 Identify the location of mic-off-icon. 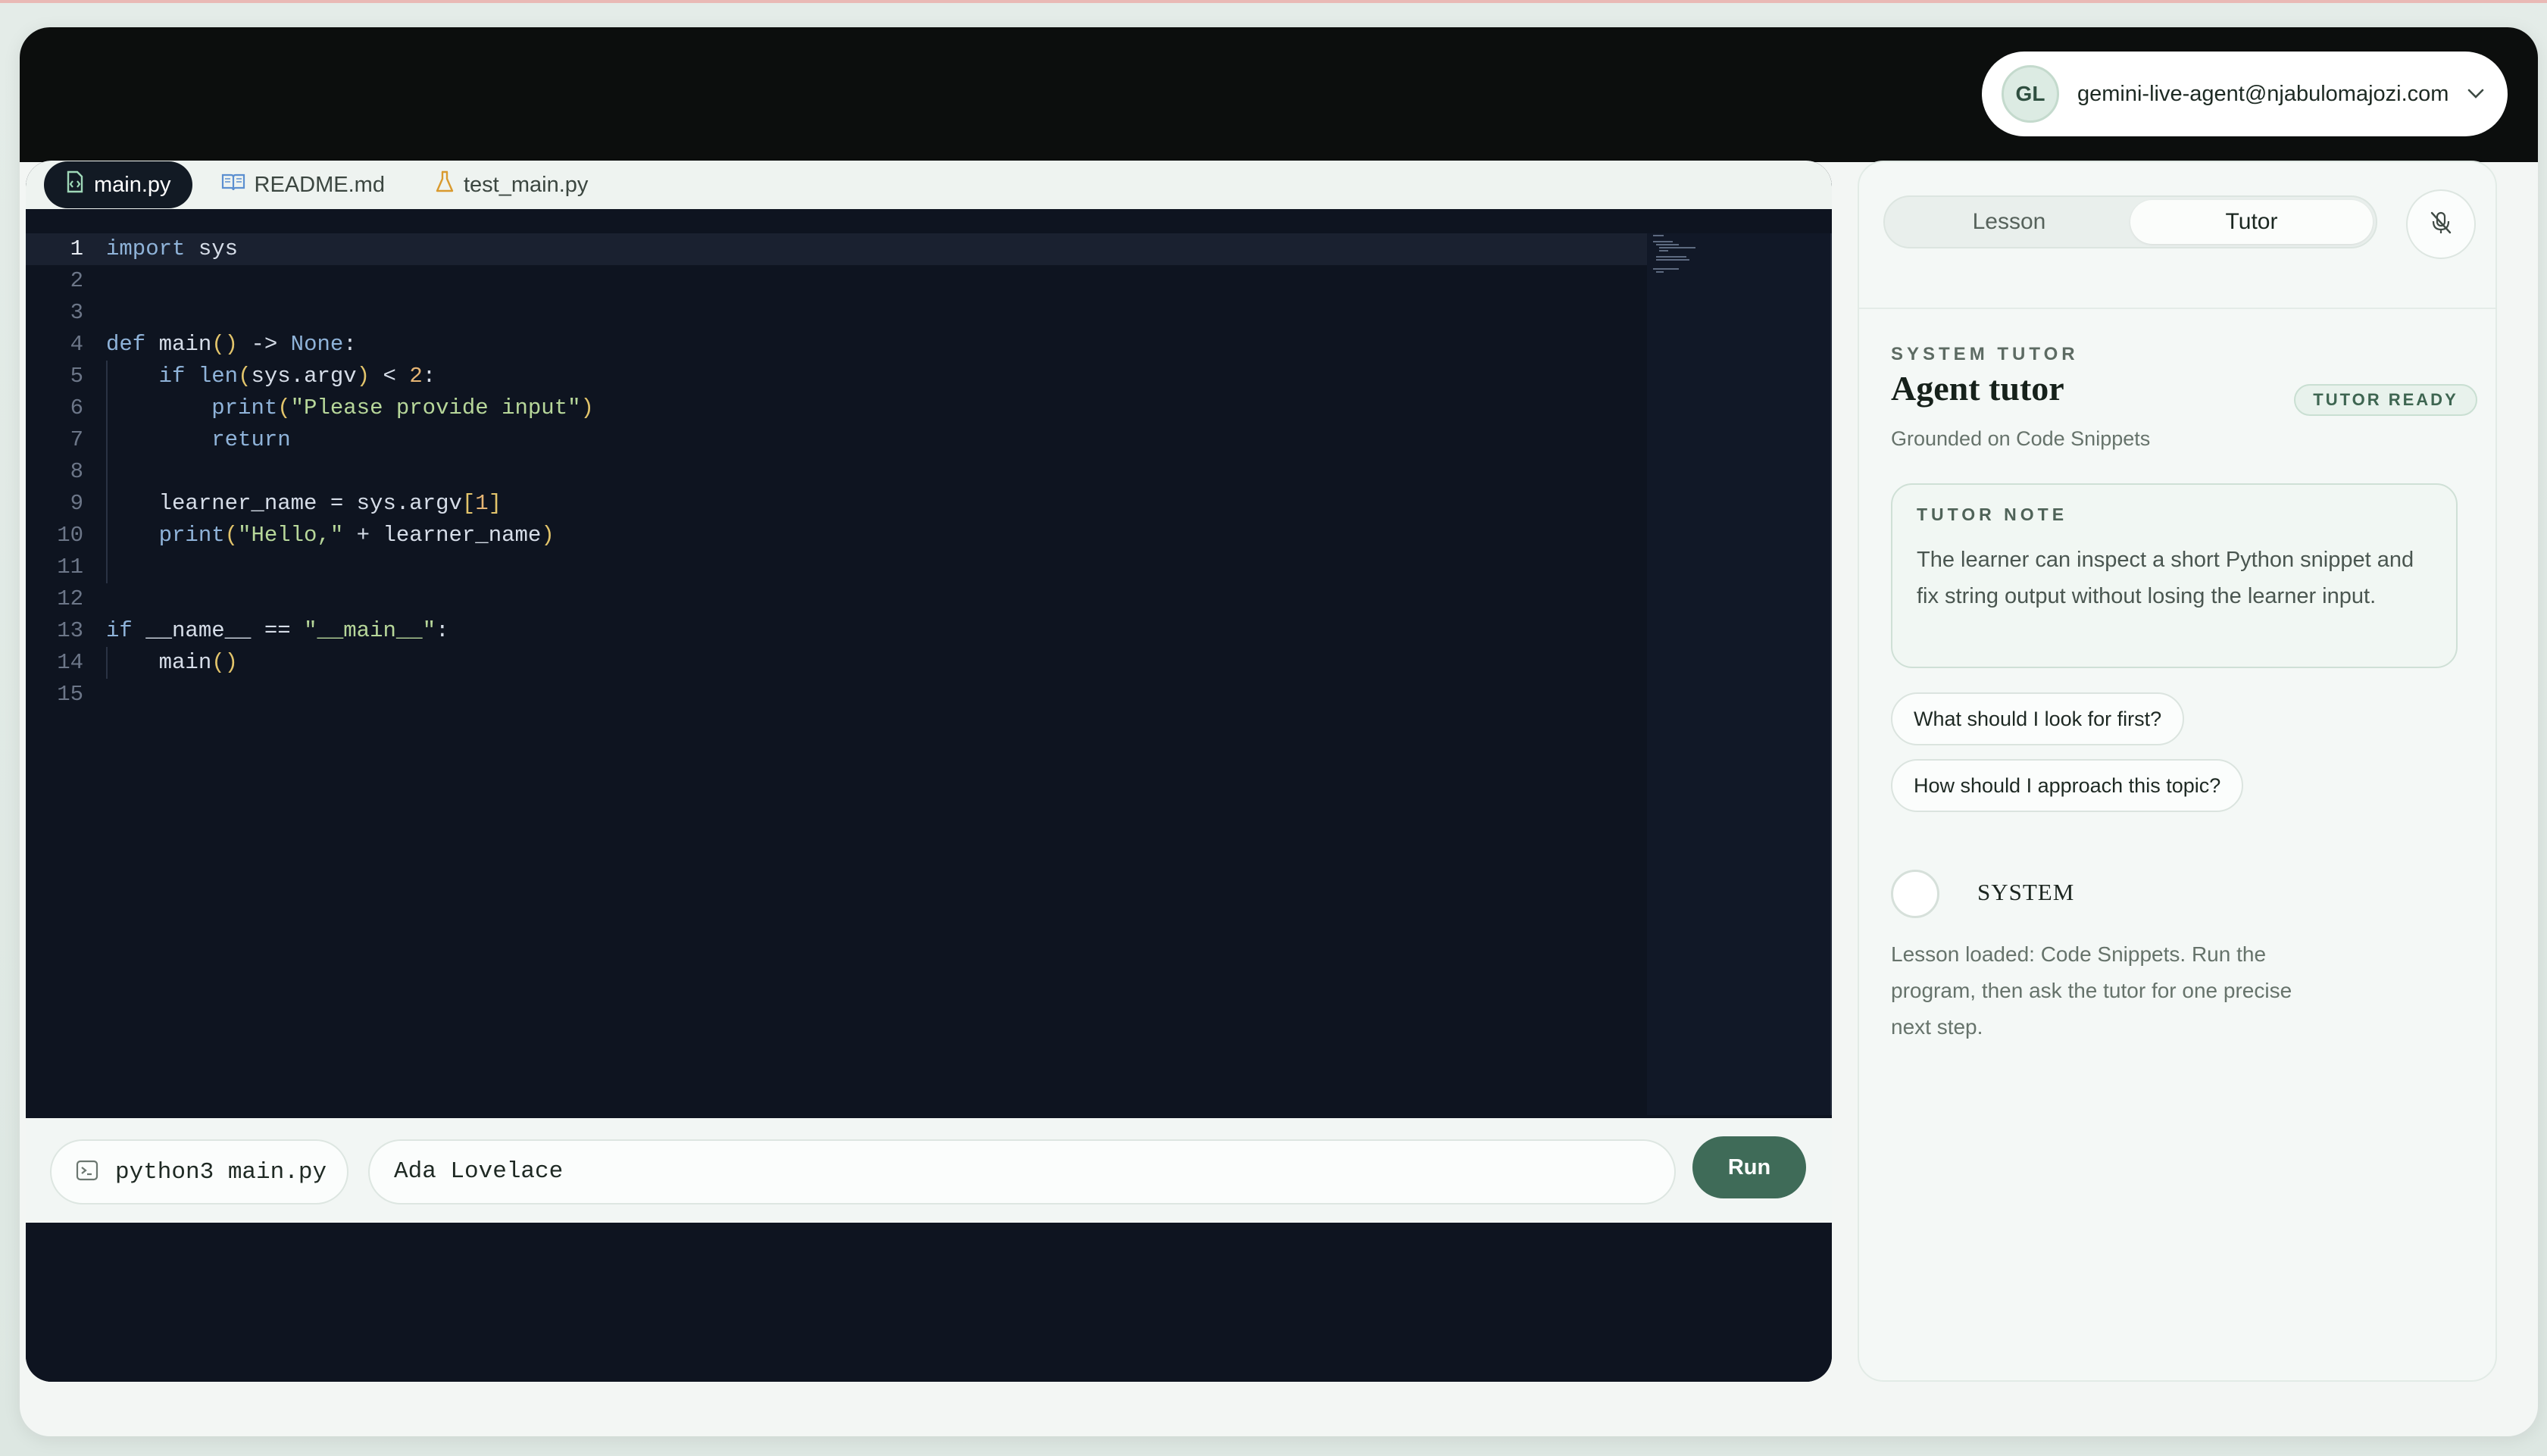
(2441, 224).